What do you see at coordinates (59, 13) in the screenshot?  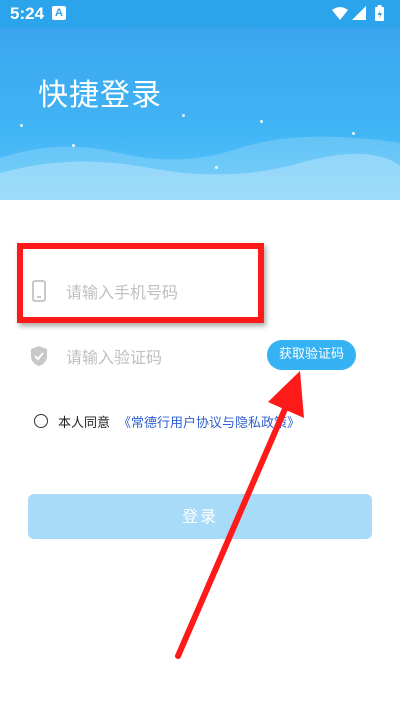 I see `notification-icon: A` at bounding box center [59, 13].